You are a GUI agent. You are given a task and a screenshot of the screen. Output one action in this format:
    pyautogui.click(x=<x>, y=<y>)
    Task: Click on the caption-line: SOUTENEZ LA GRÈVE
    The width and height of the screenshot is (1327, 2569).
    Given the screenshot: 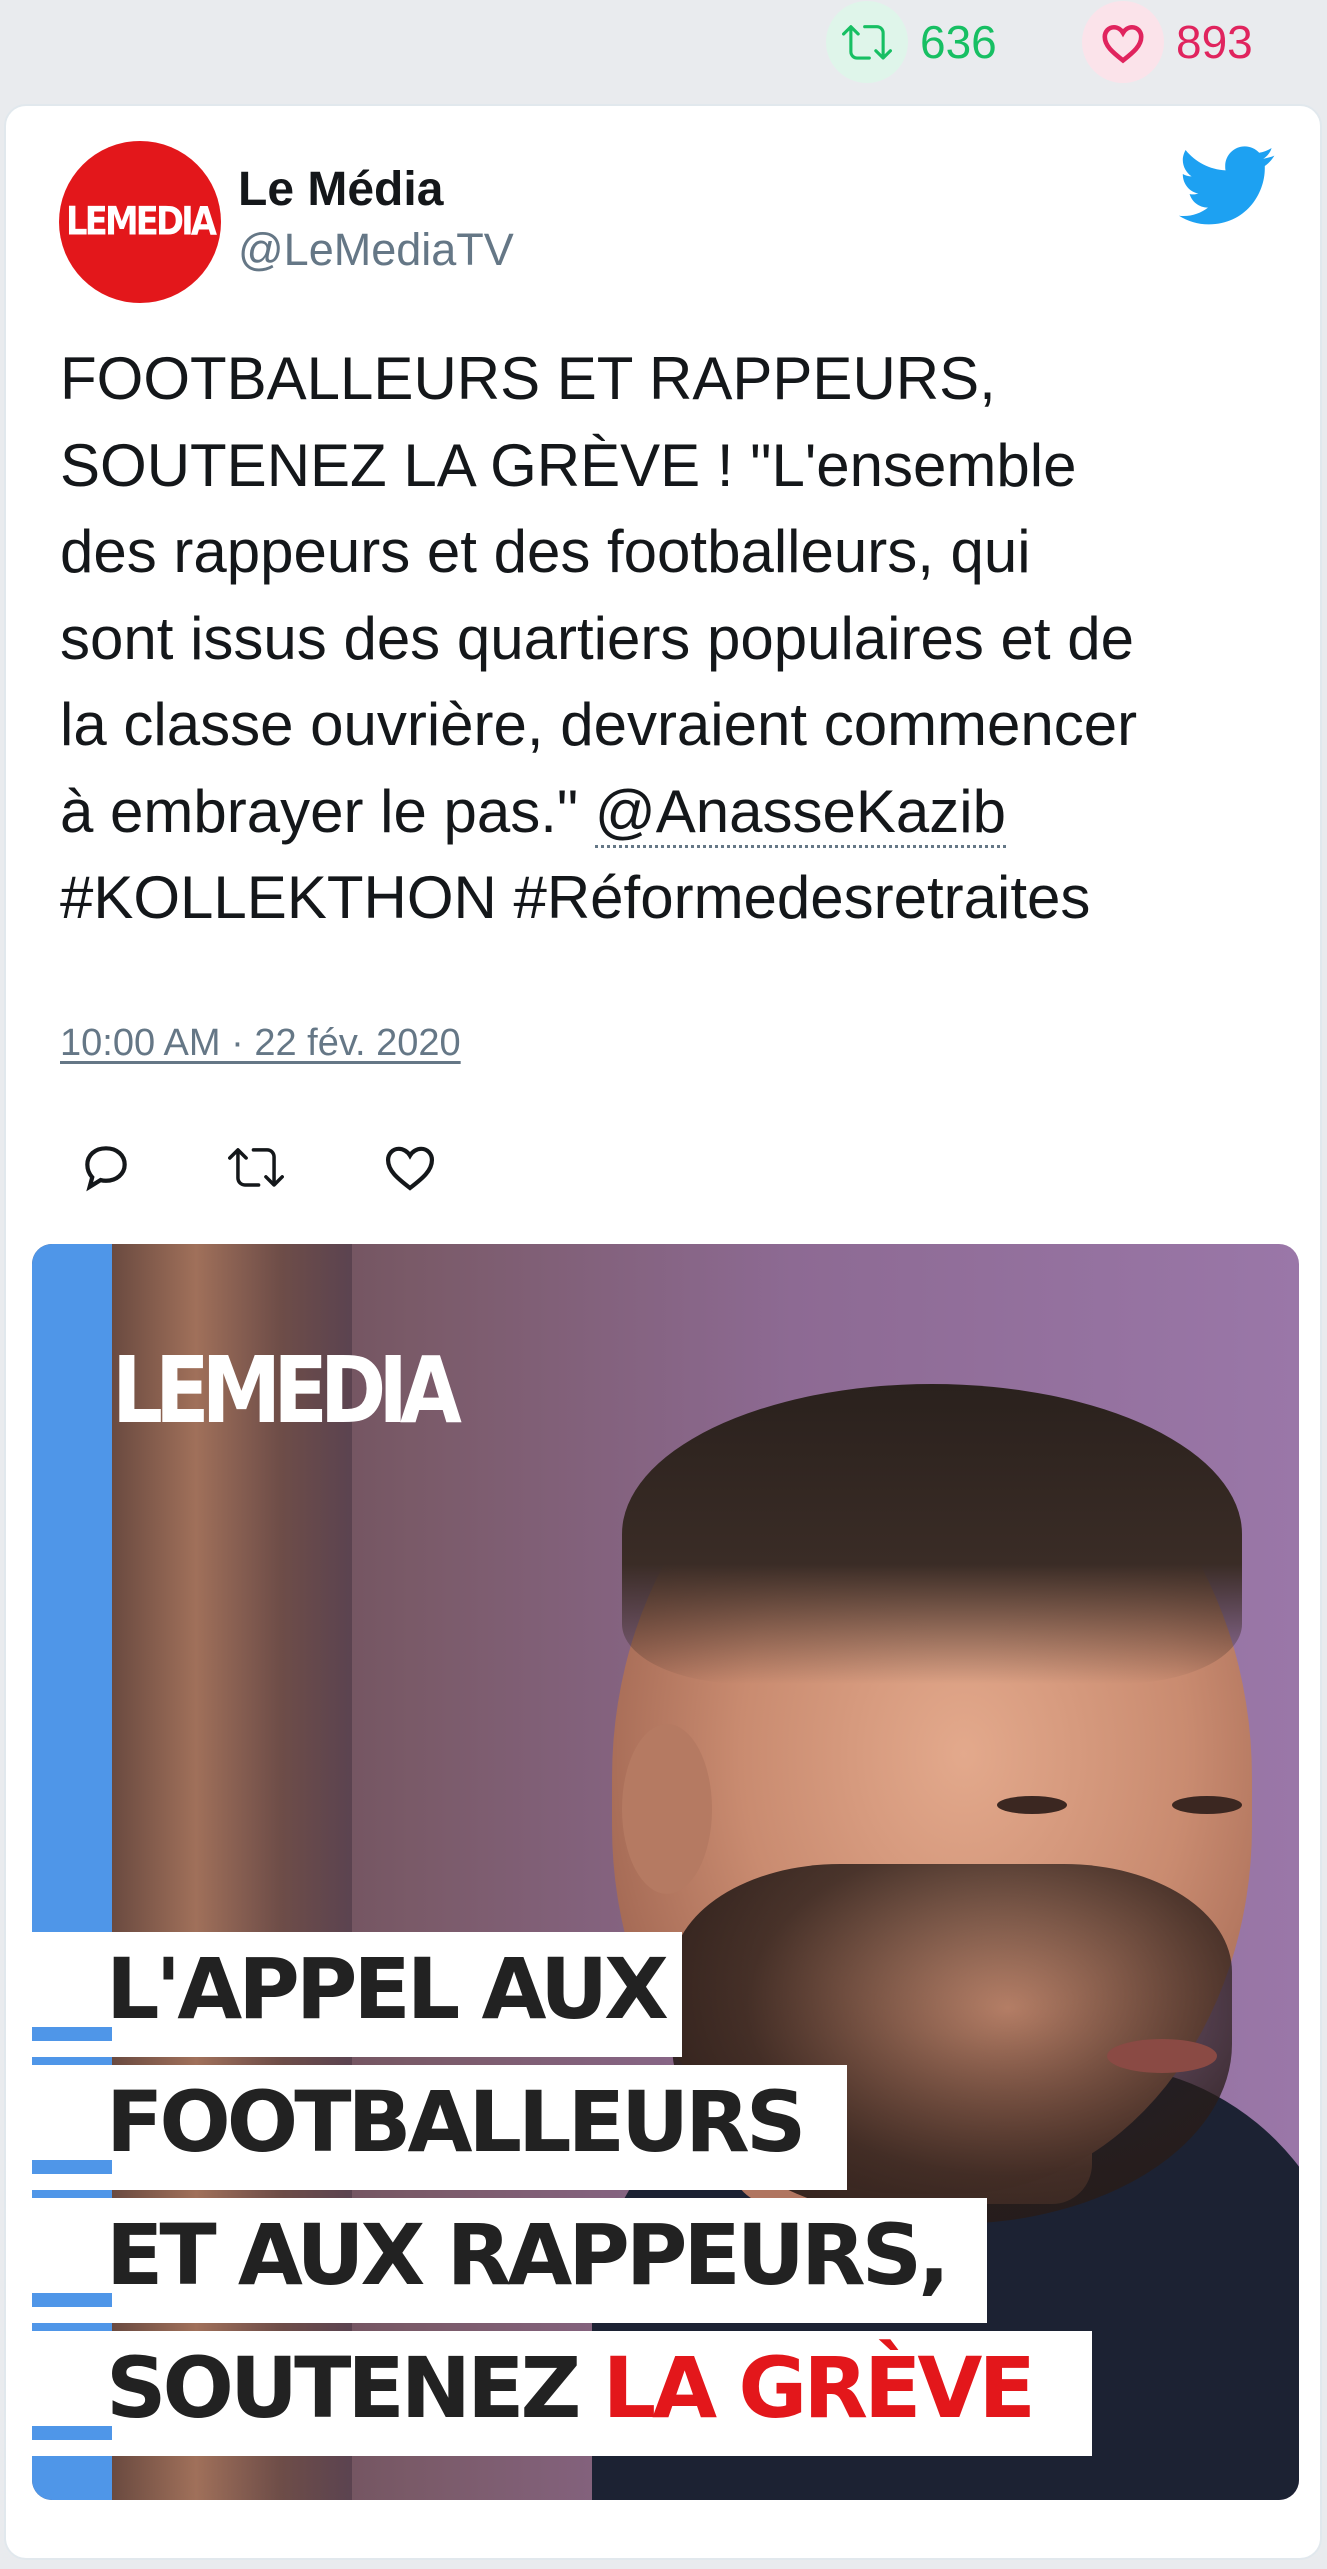 What is the action you would take?
    pyautogui.click(x=582, y=2393)
    